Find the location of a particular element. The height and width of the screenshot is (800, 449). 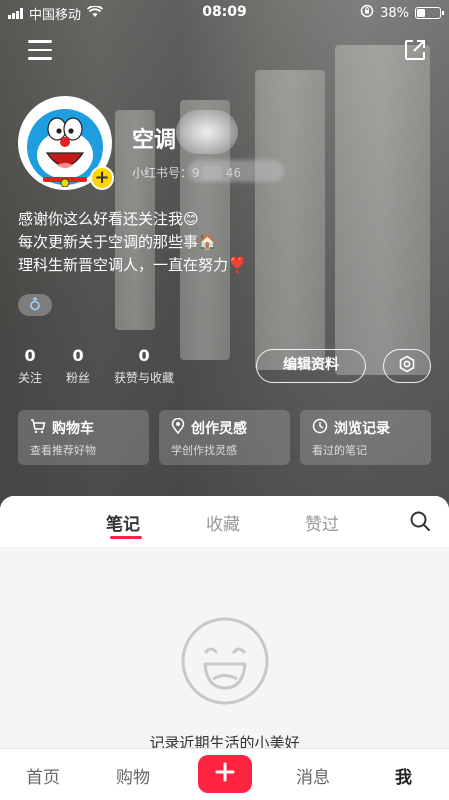

gender-badge is located at coordinates (35, 305).